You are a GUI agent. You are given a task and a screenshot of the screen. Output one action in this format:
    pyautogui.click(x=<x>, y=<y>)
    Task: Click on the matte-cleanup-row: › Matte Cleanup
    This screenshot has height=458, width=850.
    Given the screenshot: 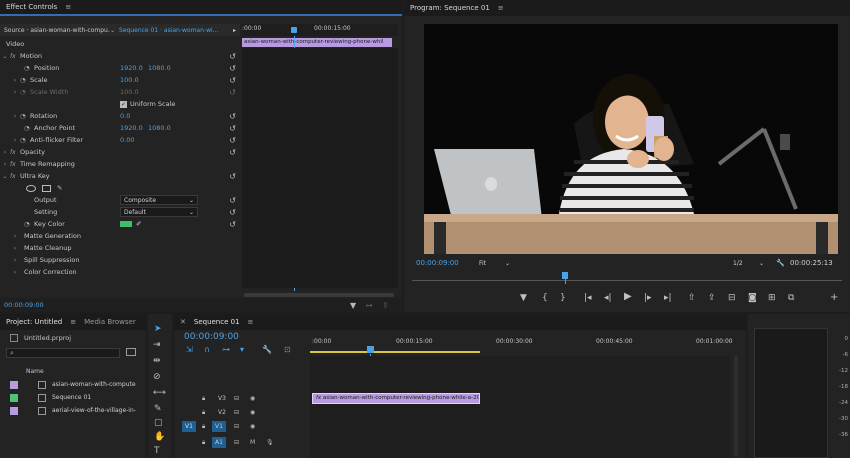 What is the action you would take?
    pyautogui.click(x=120, y=248)
    